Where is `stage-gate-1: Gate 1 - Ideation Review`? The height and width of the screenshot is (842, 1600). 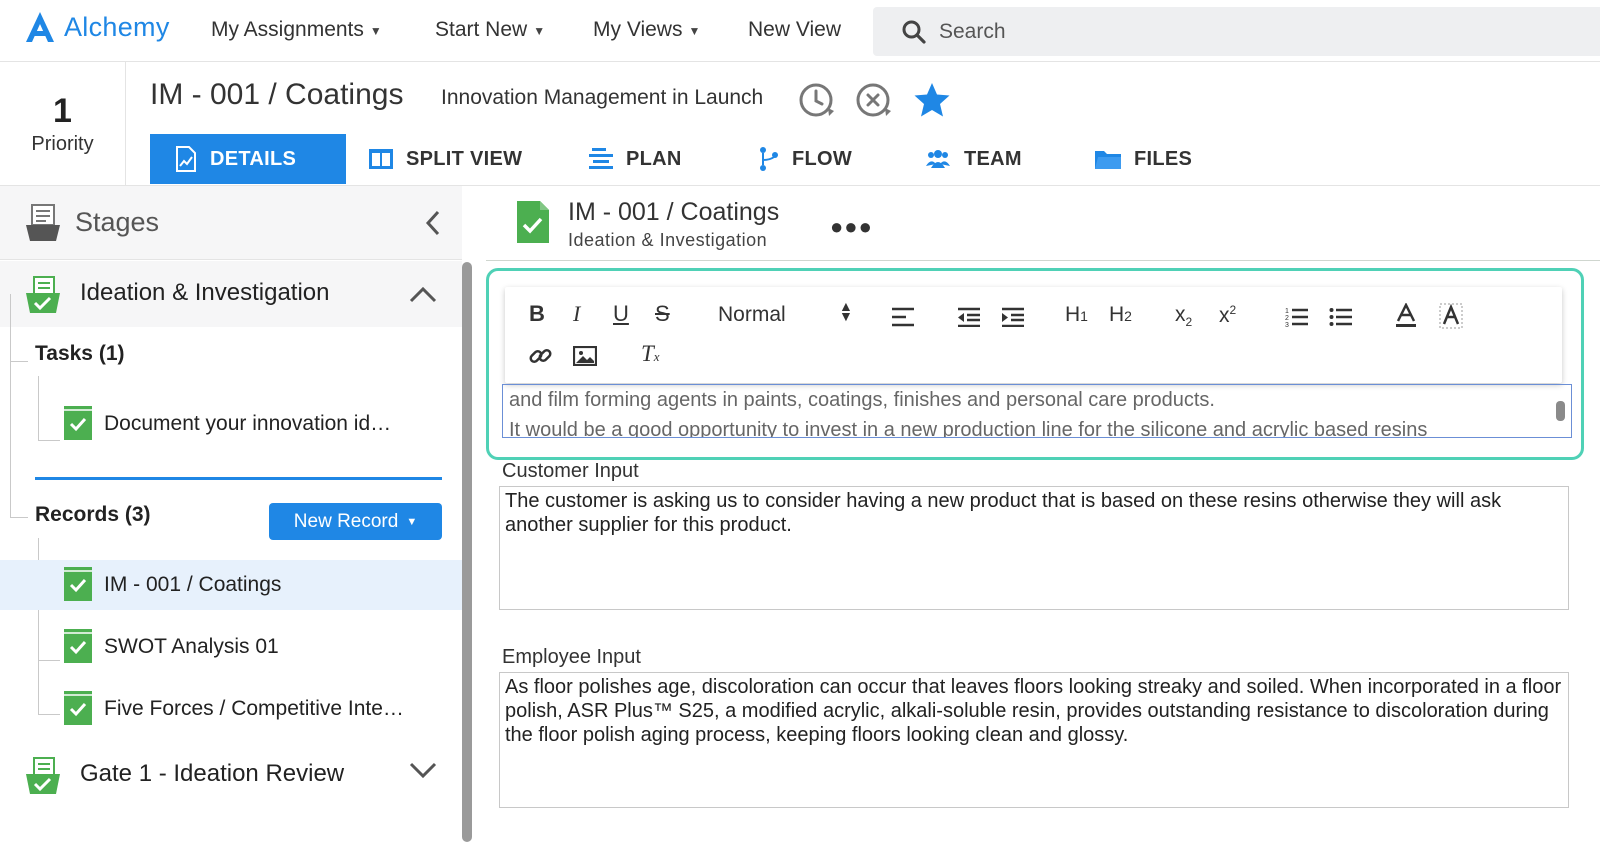
stage-gate-1: Gate 1 - Ideation Review is located at coordinates (231, 775).